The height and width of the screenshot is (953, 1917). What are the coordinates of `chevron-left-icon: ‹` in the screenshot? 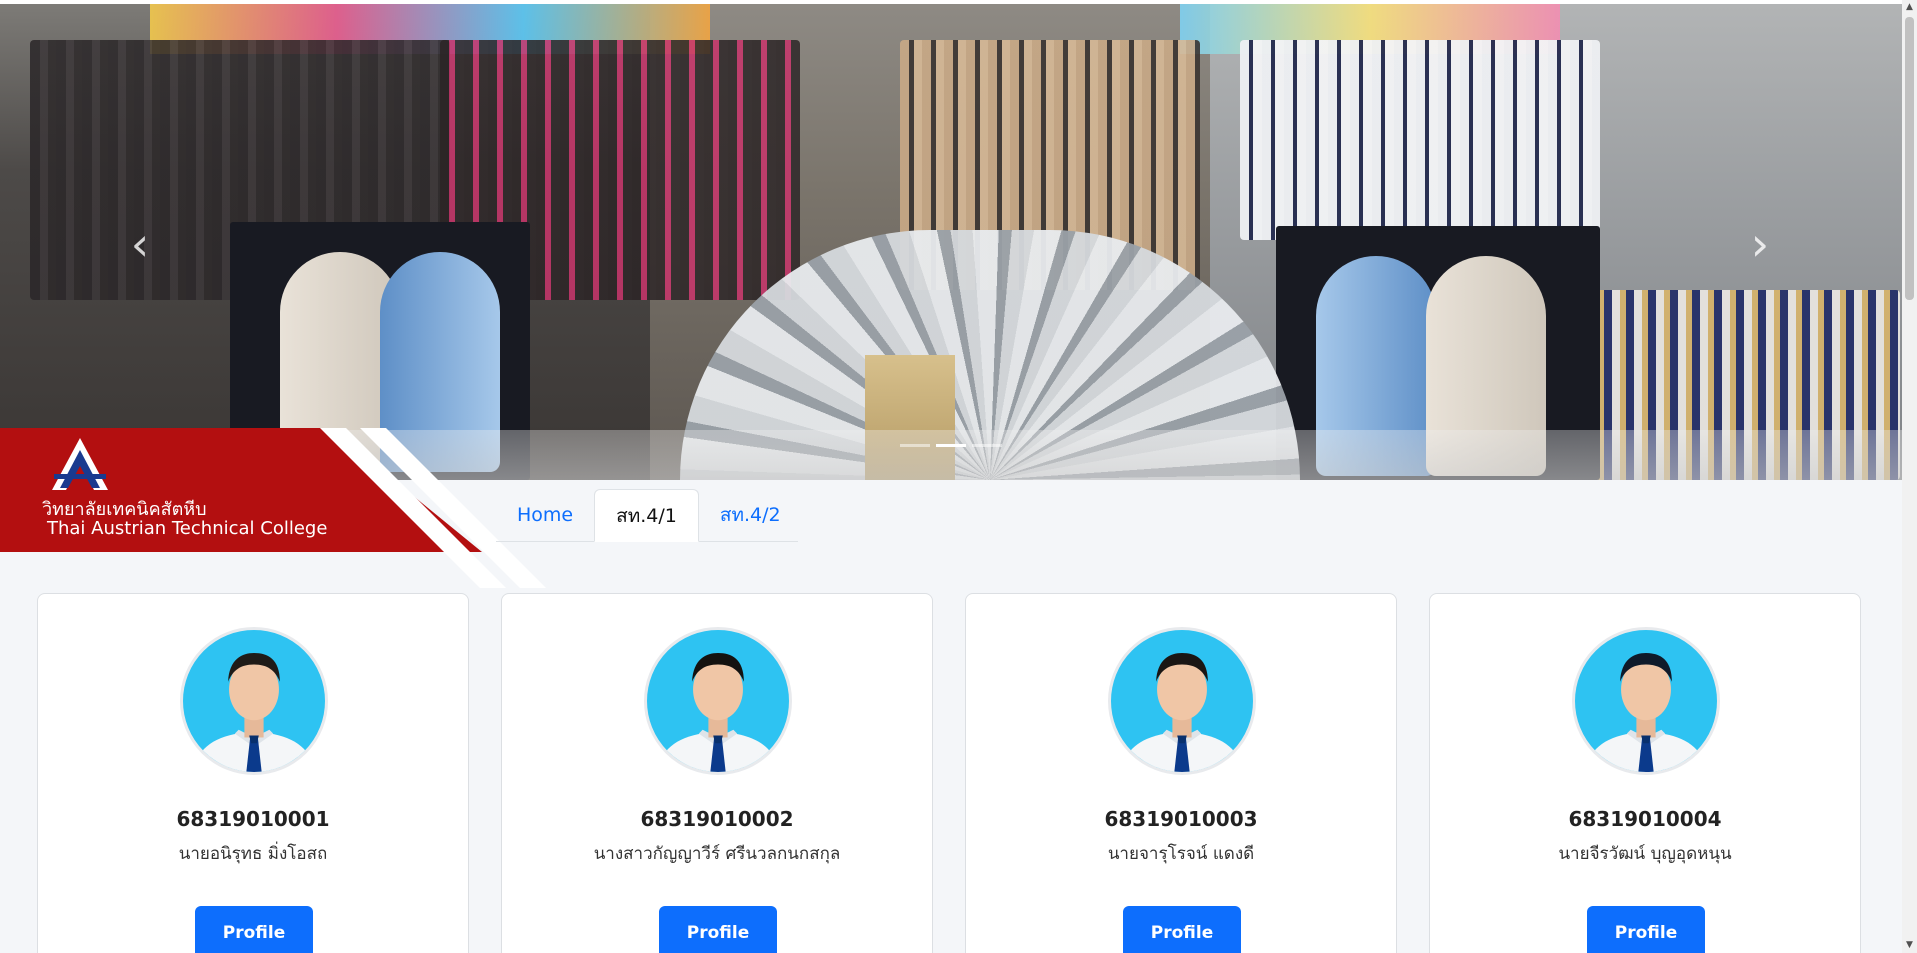 It's located at (140, 244).